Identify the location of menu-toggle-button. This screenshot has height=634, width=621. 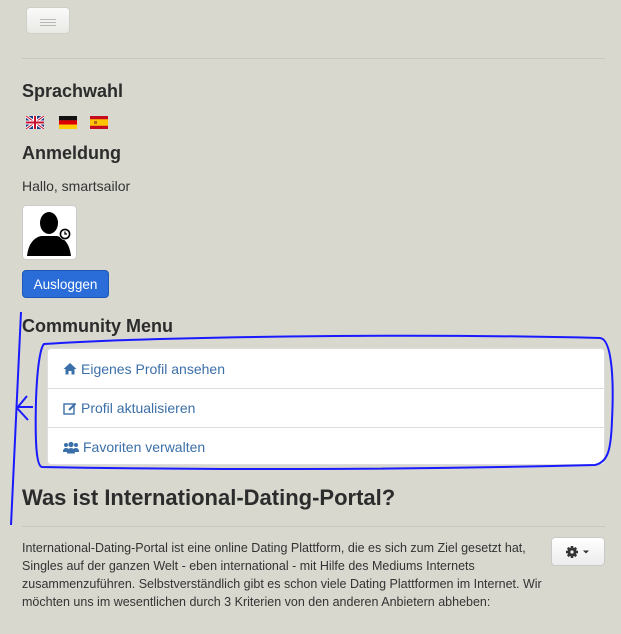
(48, 20).